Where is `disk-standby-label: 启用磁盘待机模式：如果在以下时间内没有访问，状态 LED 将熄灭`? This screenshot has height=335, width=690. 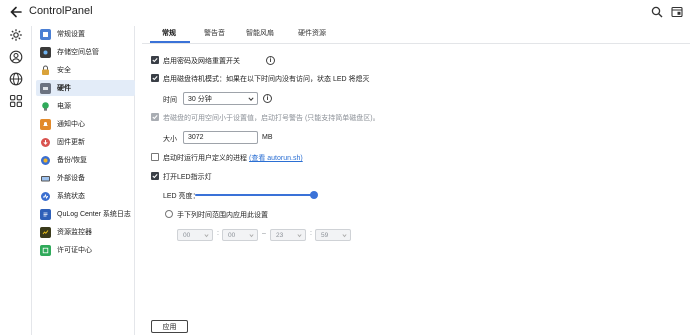 disk-standby-label: 启用磁盘待机模式：如果在以下时间内没有访问，状态 LED 将熄灭 is located at coordinates (266, 79).